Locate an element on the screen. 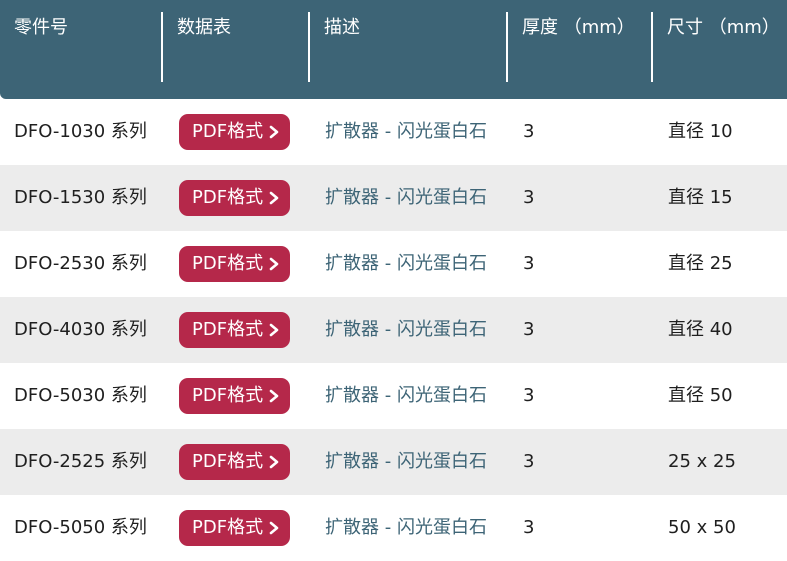 This screenshot has height=561, width=787. header-size: 尺寸 （mm） is located at coordinates (719, 49).